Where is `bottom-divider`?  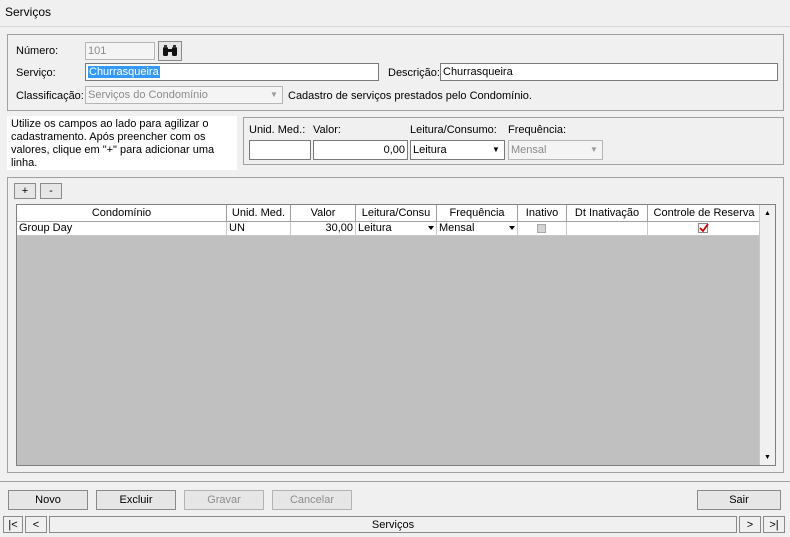
bottom-divider is located at coordinates (395, 481).